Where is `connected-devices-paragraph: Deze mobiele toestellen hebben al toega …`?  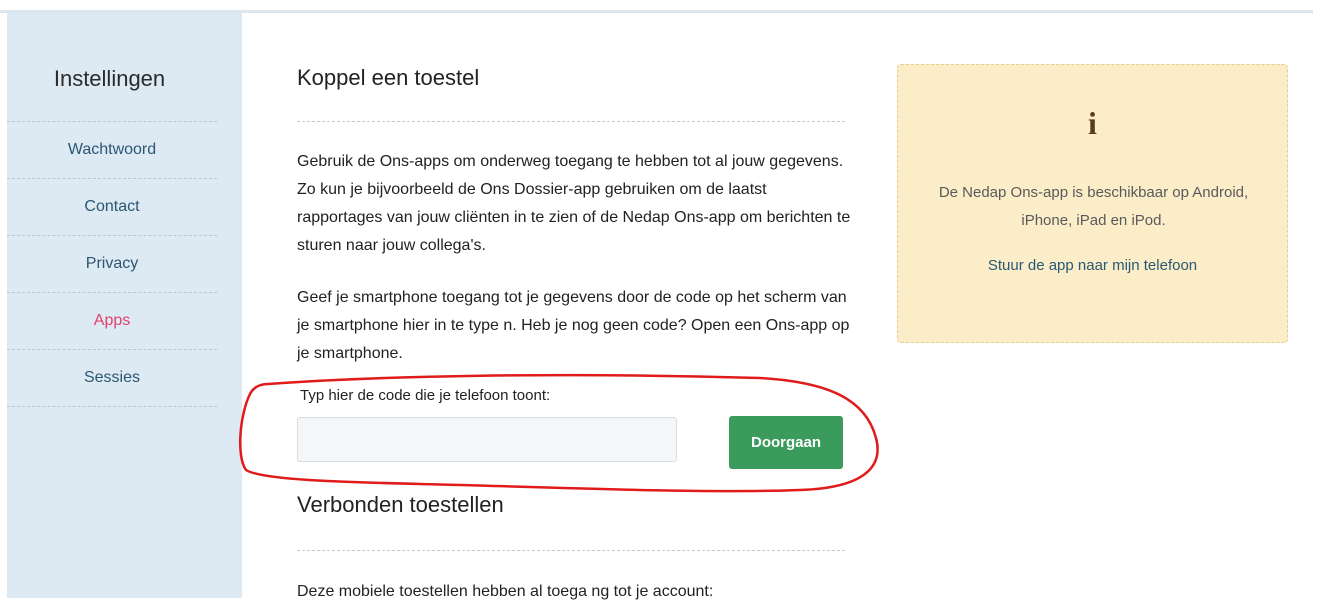
connected-devices-paragraph: Deze mobiele toestellen hebben al toega … is located at coordinates (505, 591).